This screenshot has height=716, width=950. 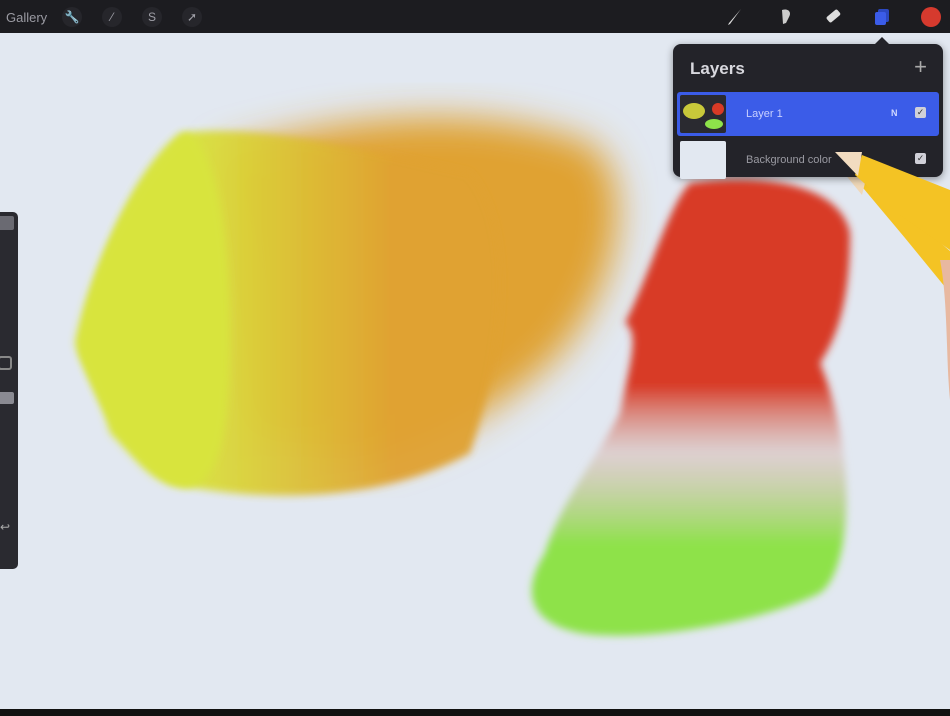 What do you see at coordinates (894, 113) in the screenshot?
I see `blend-mode-button: N` at bounding box center [894, 113].